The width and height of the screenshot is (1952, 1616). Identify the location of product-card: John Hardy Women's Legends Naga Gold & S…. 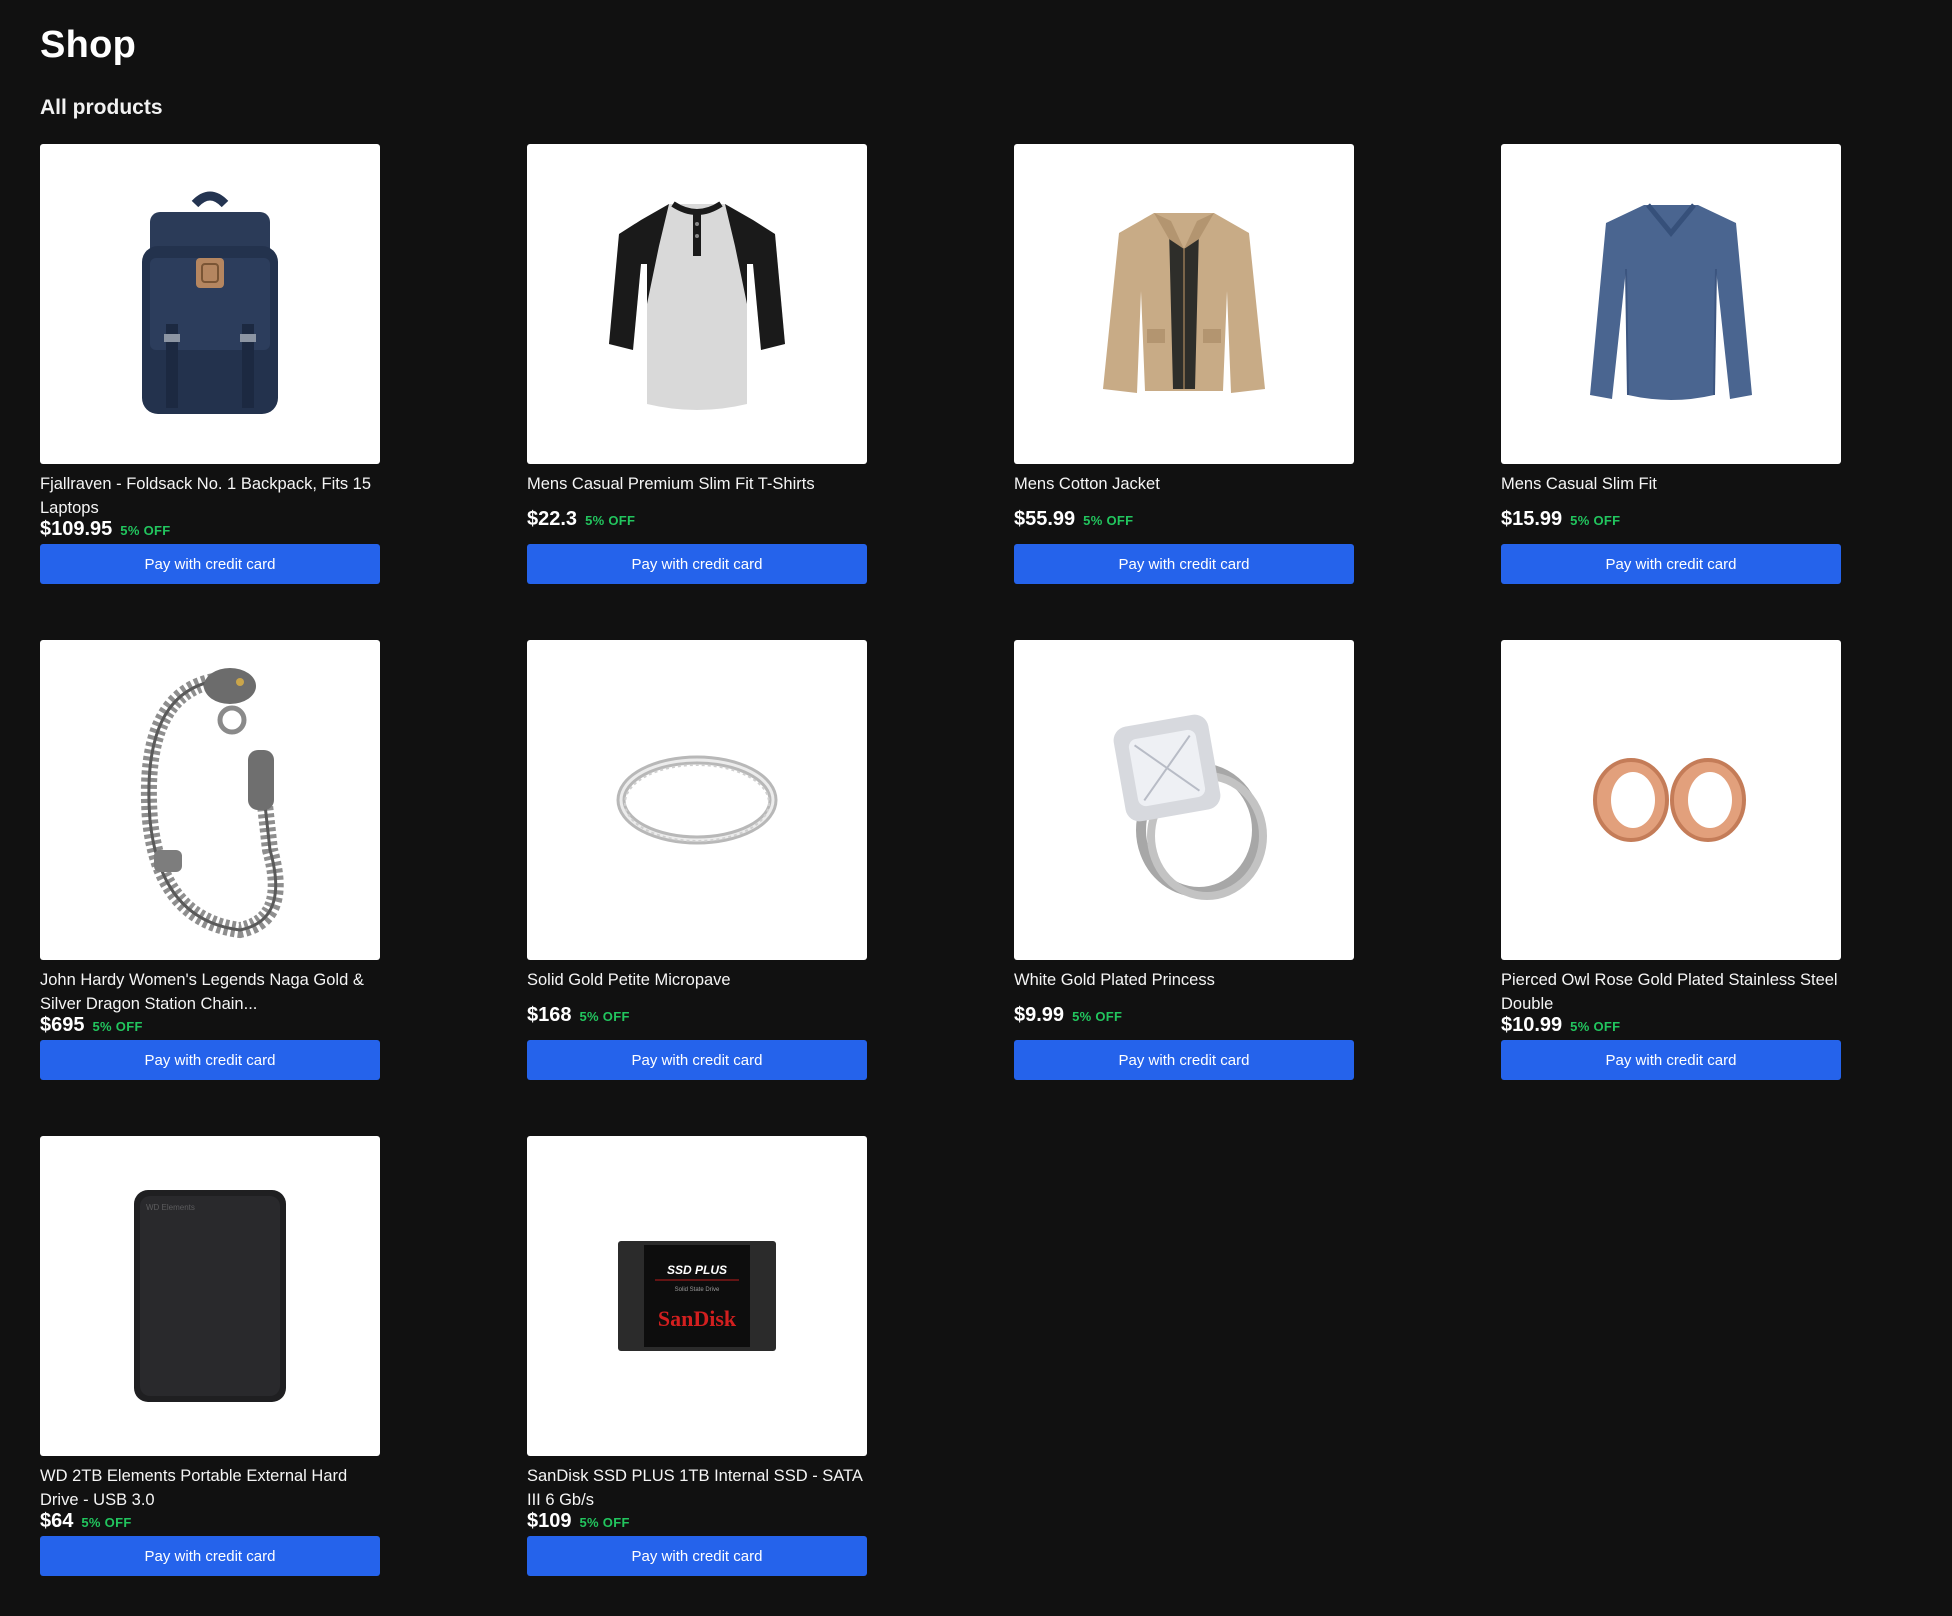
(210, 860).